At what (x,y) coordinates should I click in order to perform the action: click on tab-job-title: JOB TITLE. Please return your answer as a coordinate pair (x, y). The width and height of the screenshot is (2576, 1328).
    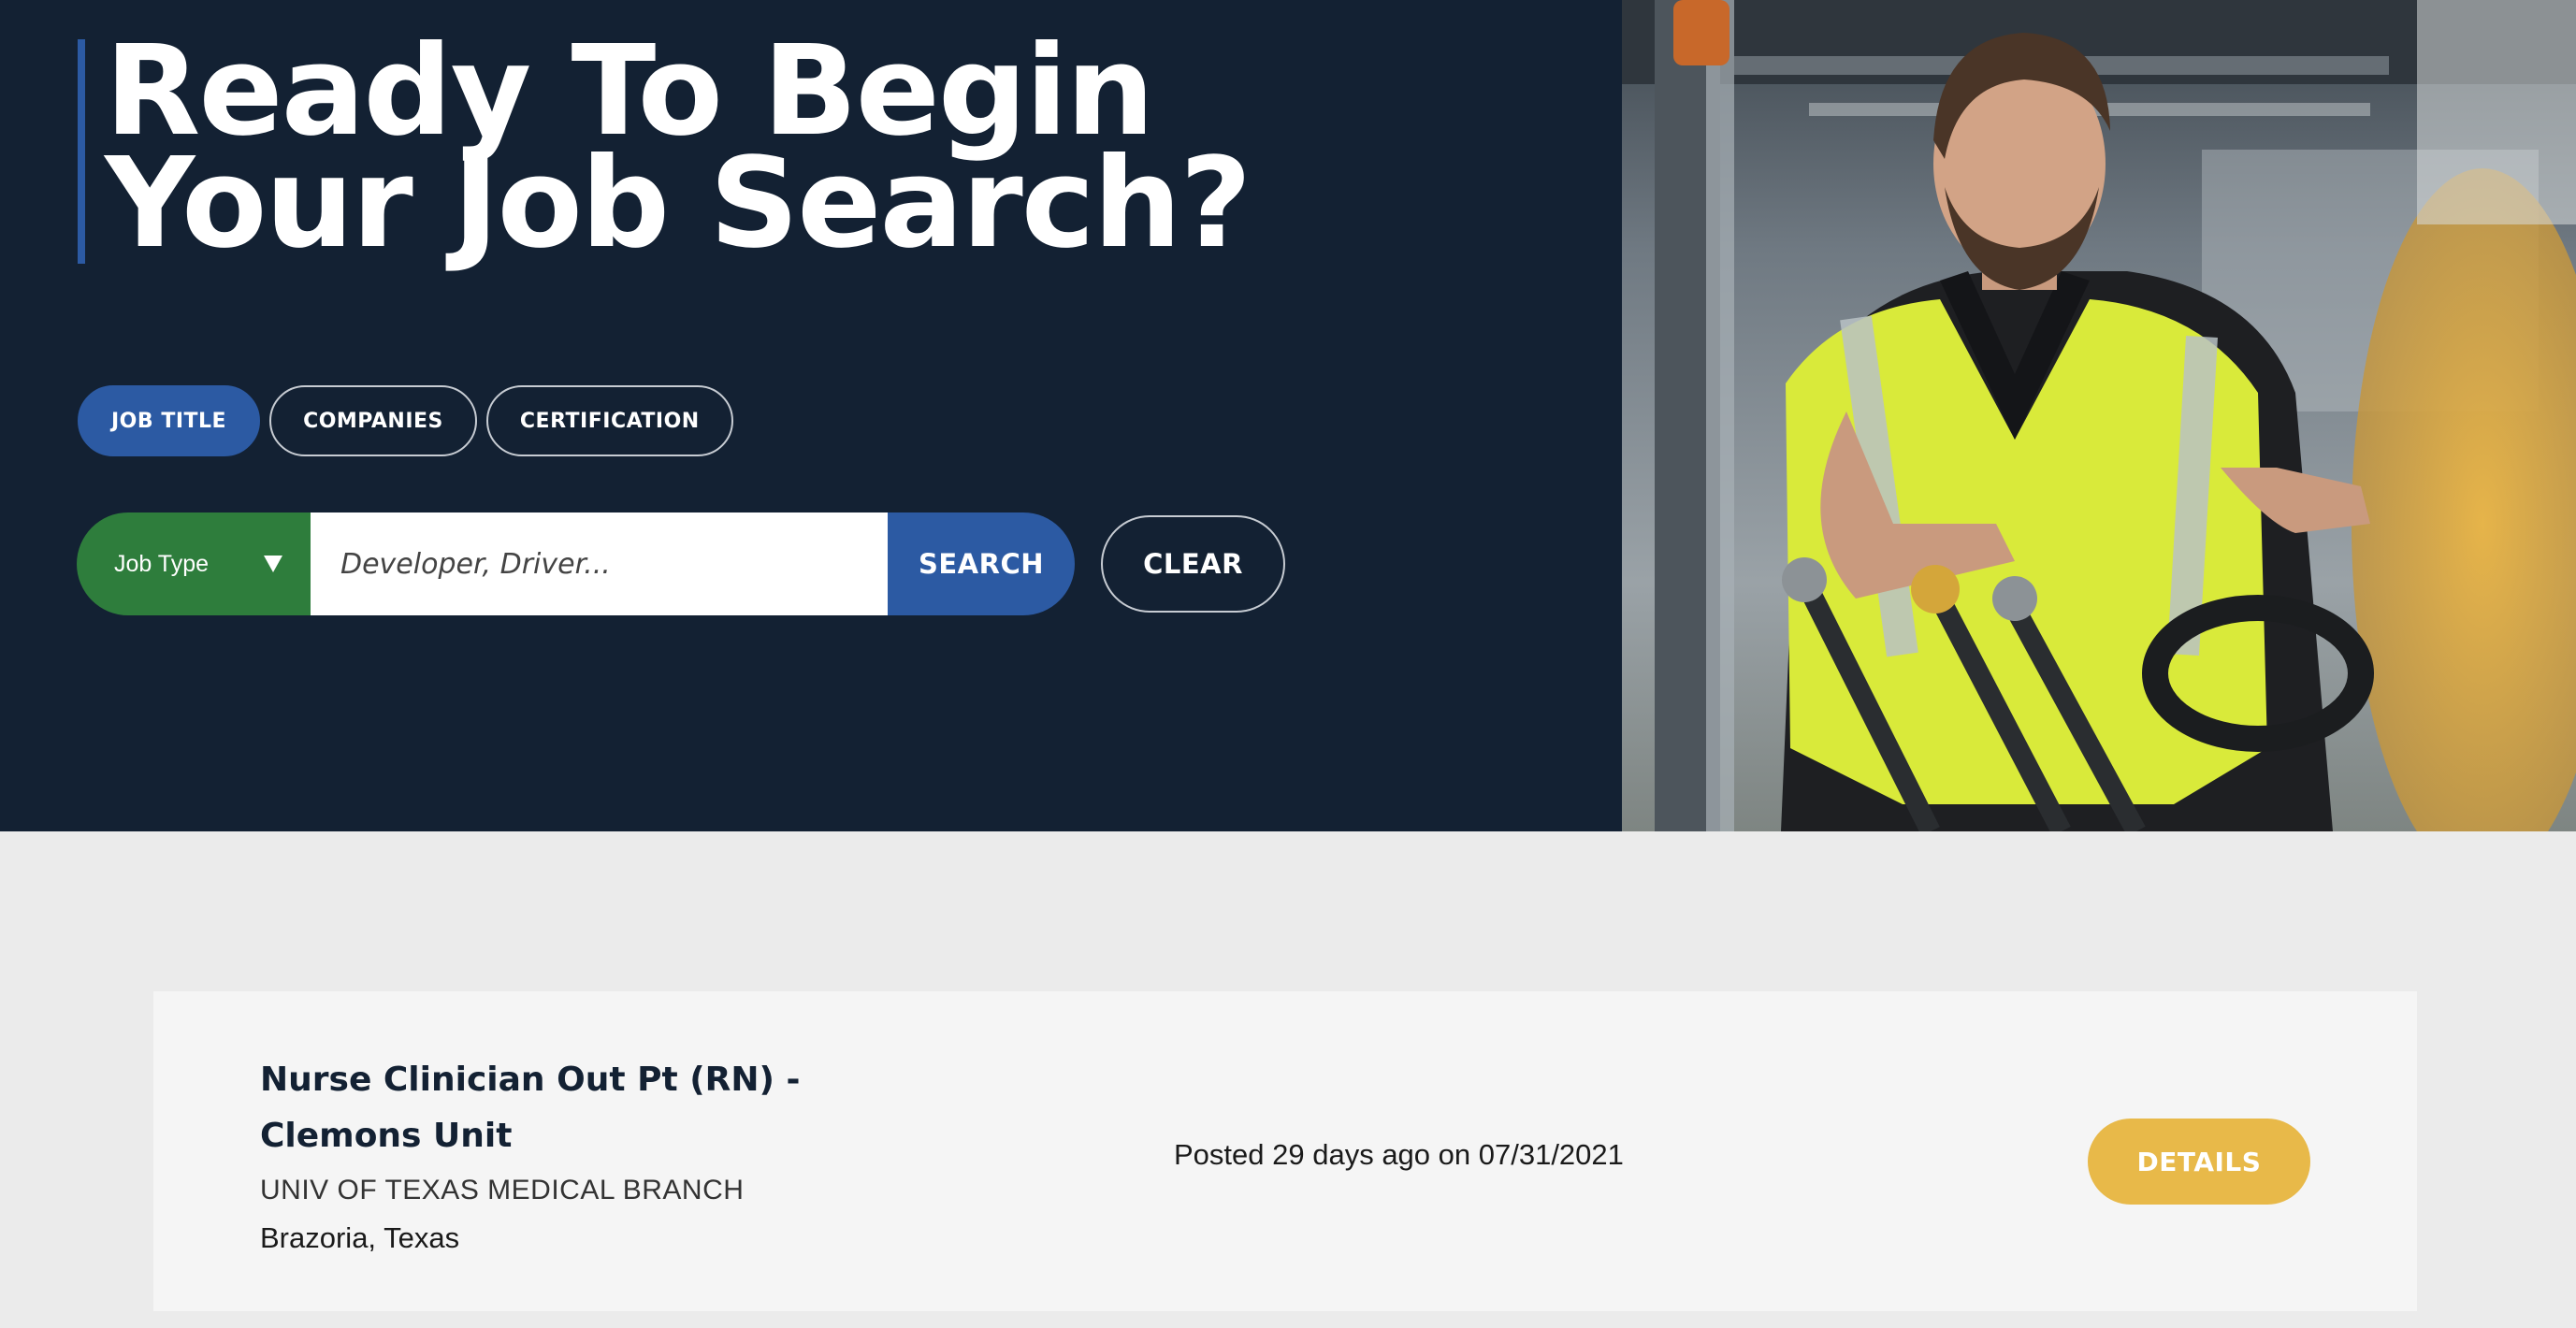
    Looking at the image, I should click on (169, 420).